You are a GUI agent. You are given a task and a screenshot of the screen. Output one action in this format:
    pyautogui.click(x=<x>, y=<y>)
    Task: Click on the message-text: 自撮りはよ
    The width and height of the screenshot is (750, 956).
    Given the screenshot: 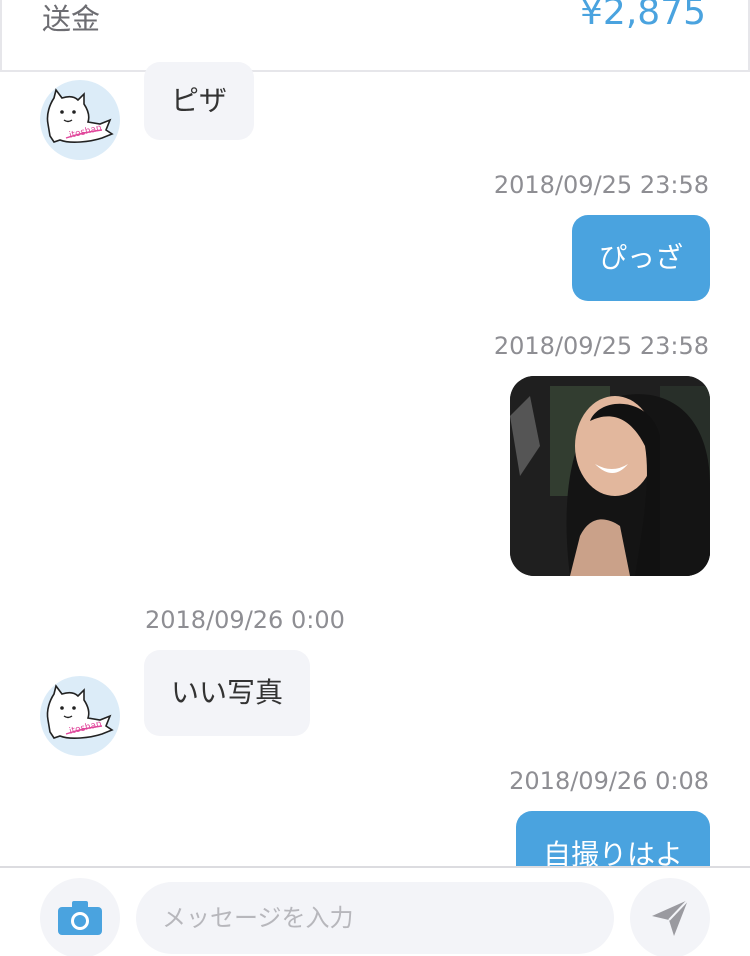 What is the action you would take?
    pyautogui.click(x=612, y=854)
    